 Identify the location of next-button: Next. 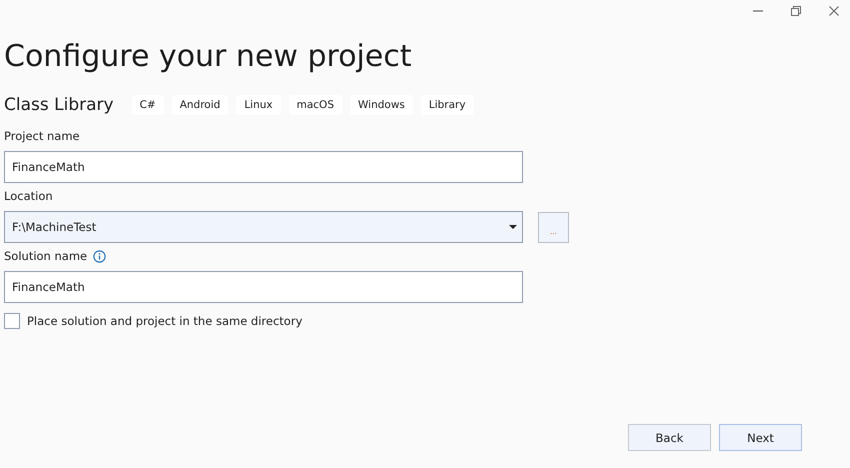
(760, 437).